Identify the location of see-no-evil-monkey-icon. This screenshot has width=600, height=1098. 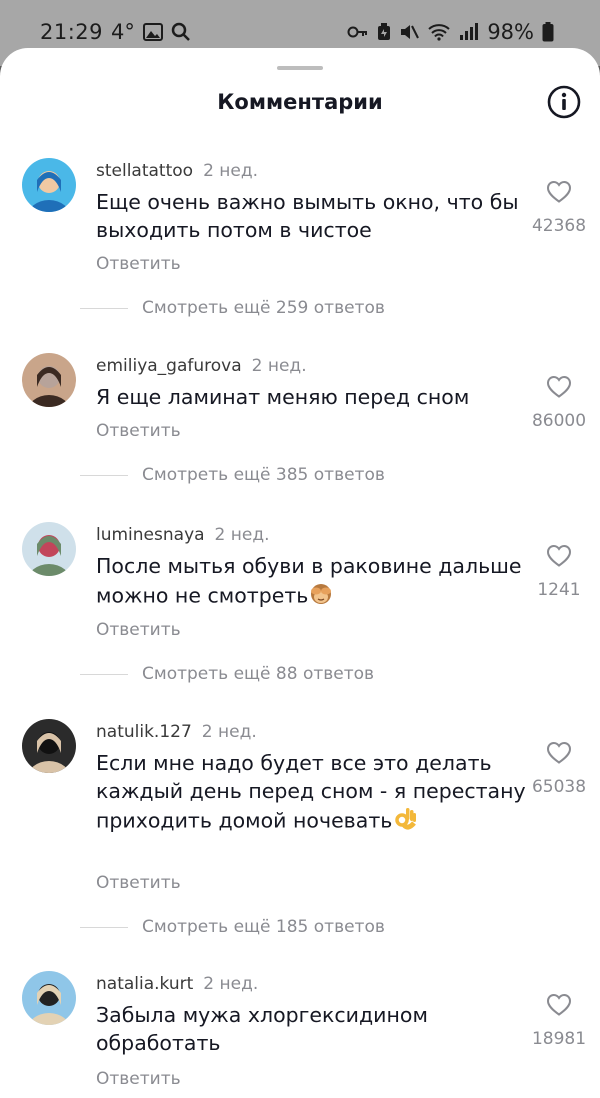
(321, 596).